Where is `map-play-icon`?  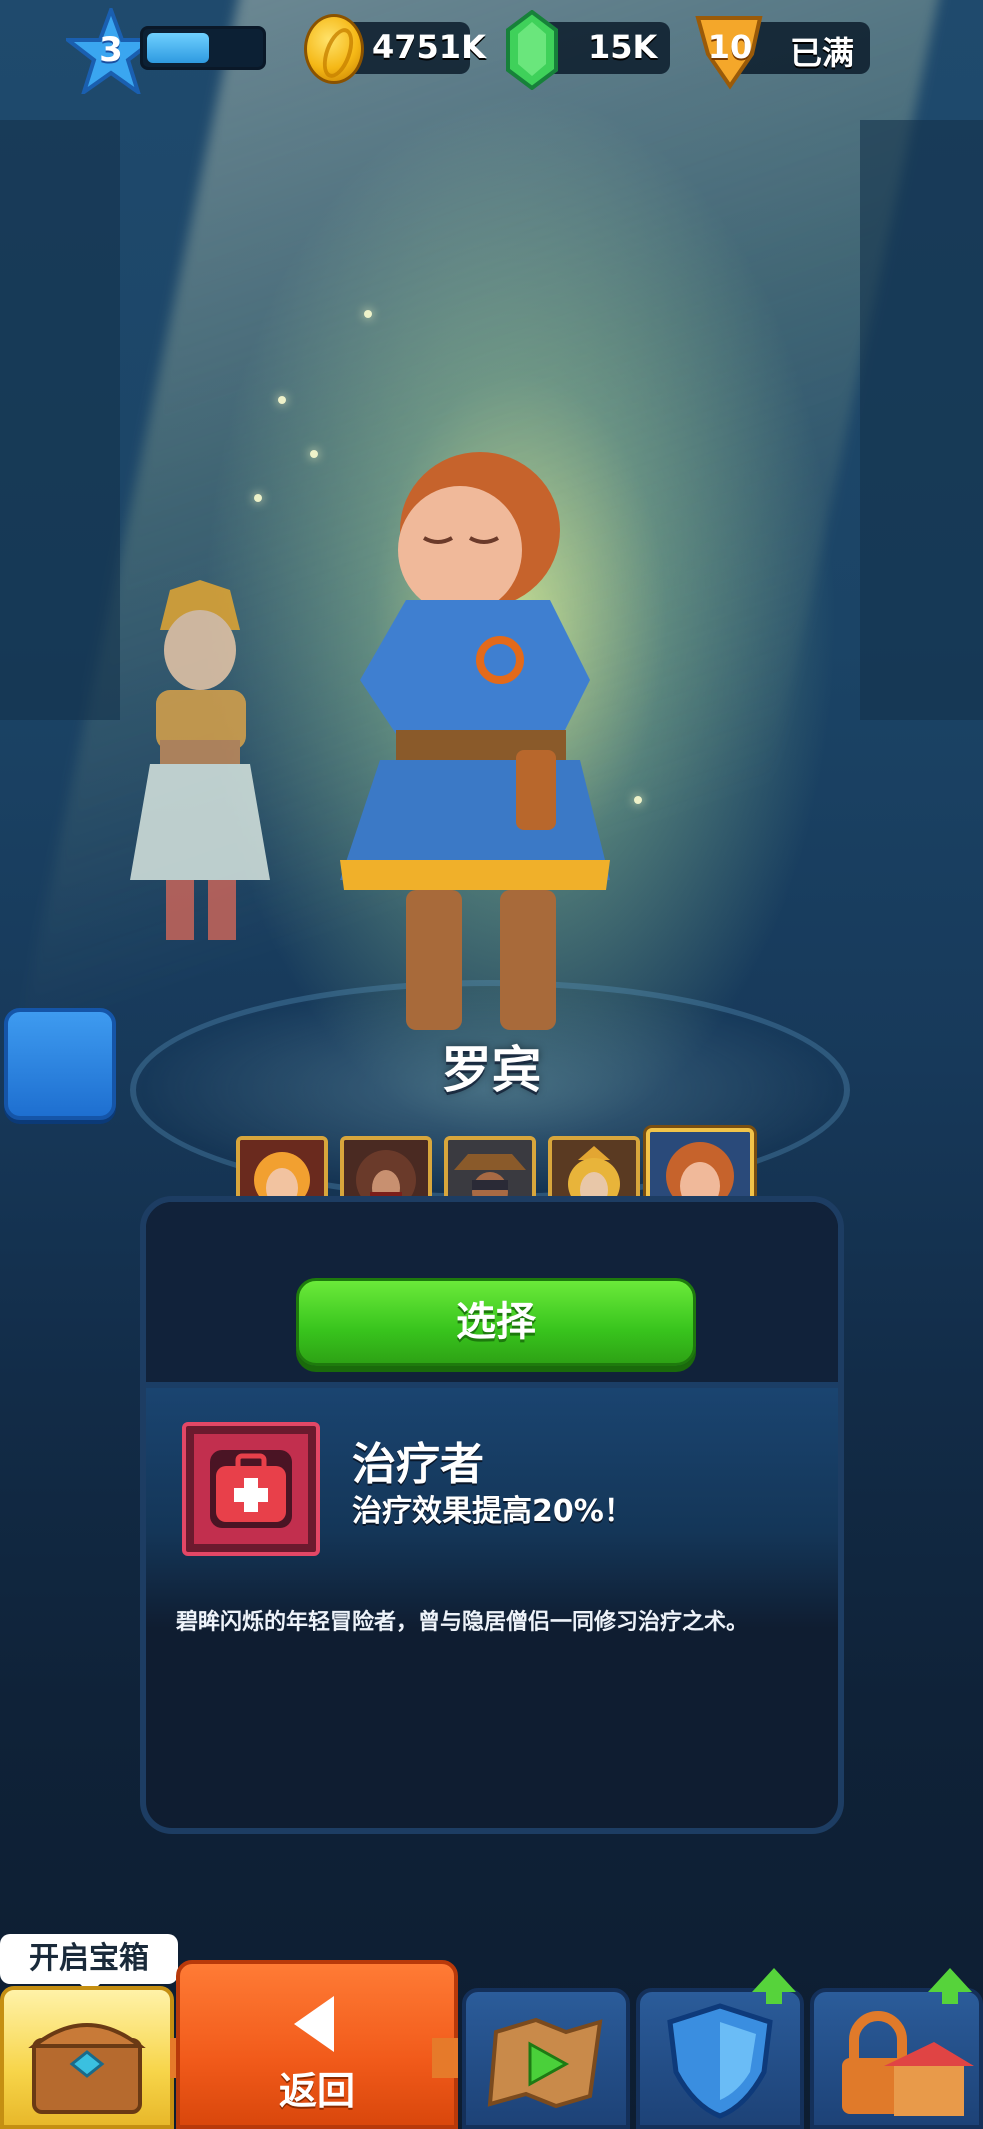
map-play-icon is located at coordinates (545, 2063).